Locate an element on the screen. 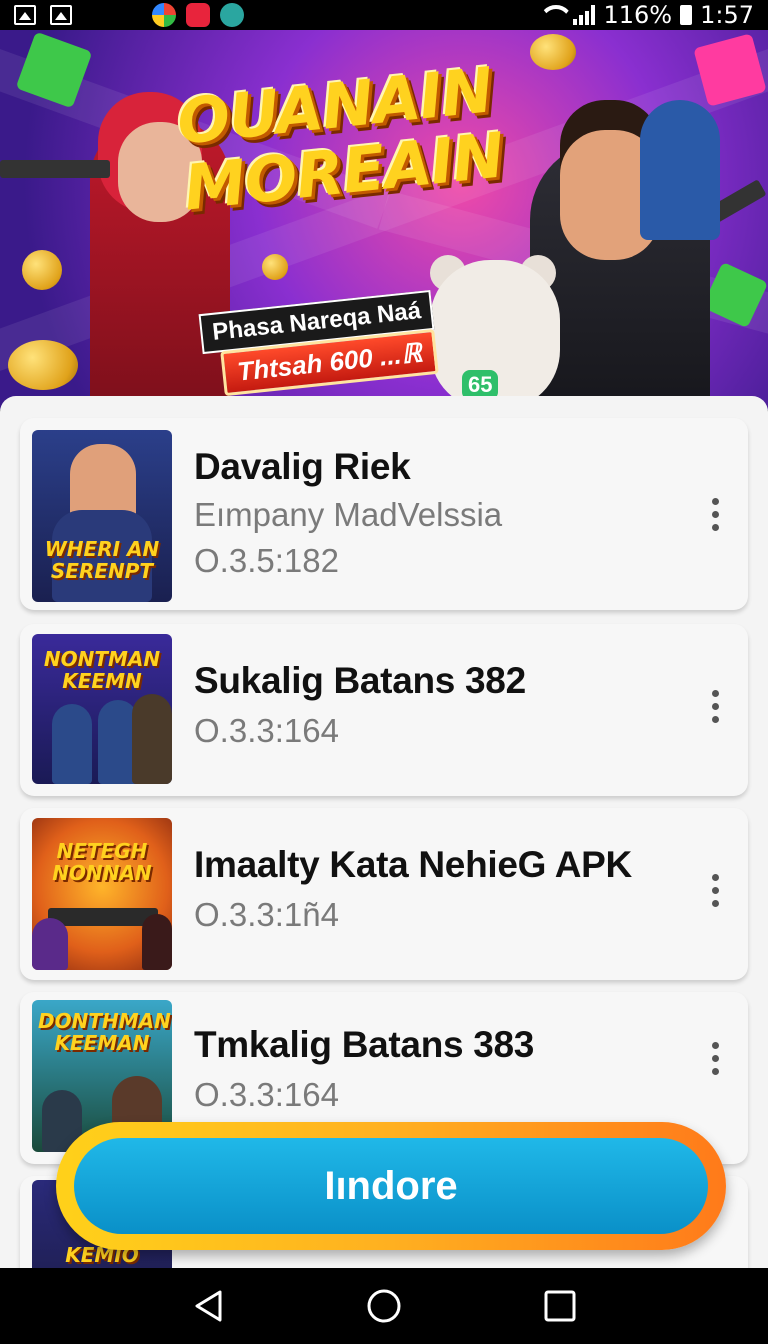  navigation-bar is located at coordinates (384, 1306).